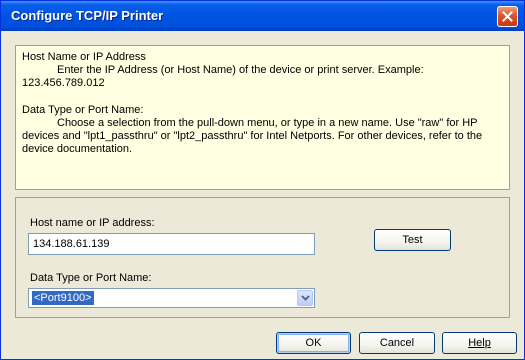 The height and width of the screenshot is (360, 525). I want to click on close-button, so click(507, 16).